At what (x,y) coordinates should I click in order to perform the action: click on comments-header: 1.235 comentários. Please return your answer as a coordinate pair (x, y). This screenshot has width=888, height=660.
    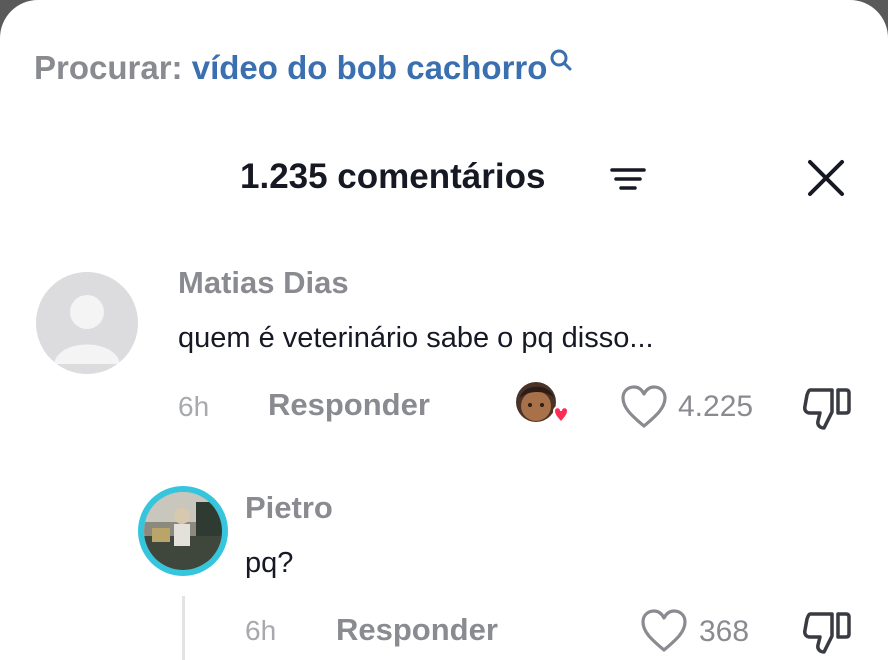
    Looking at the image, I should click on (444, 178).